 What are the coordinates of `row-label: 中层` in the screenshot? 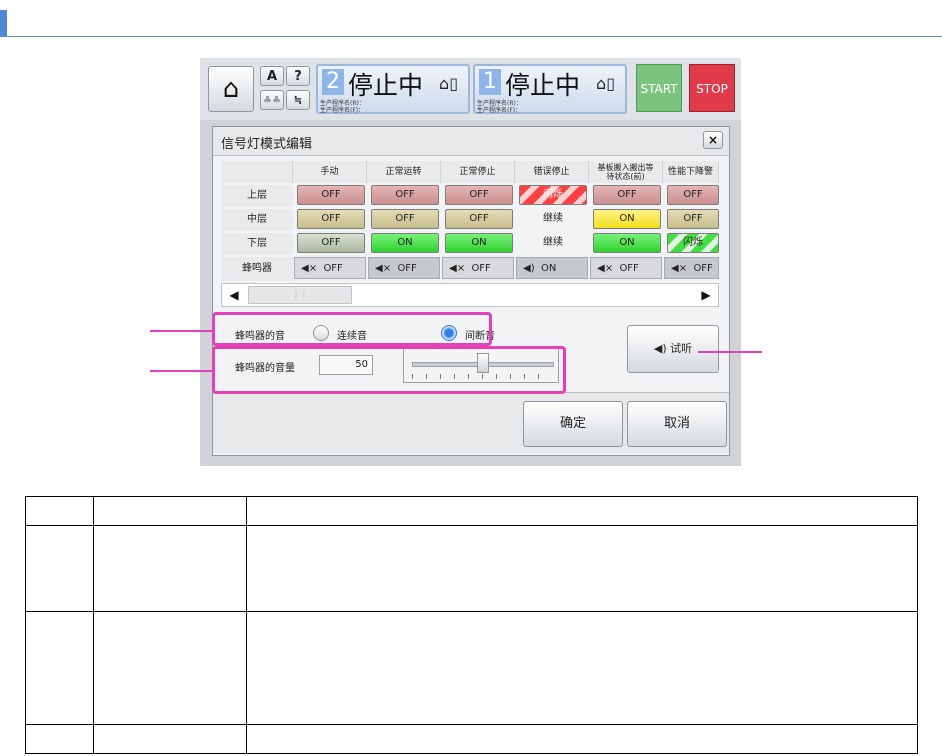 It's located at (257, 220).